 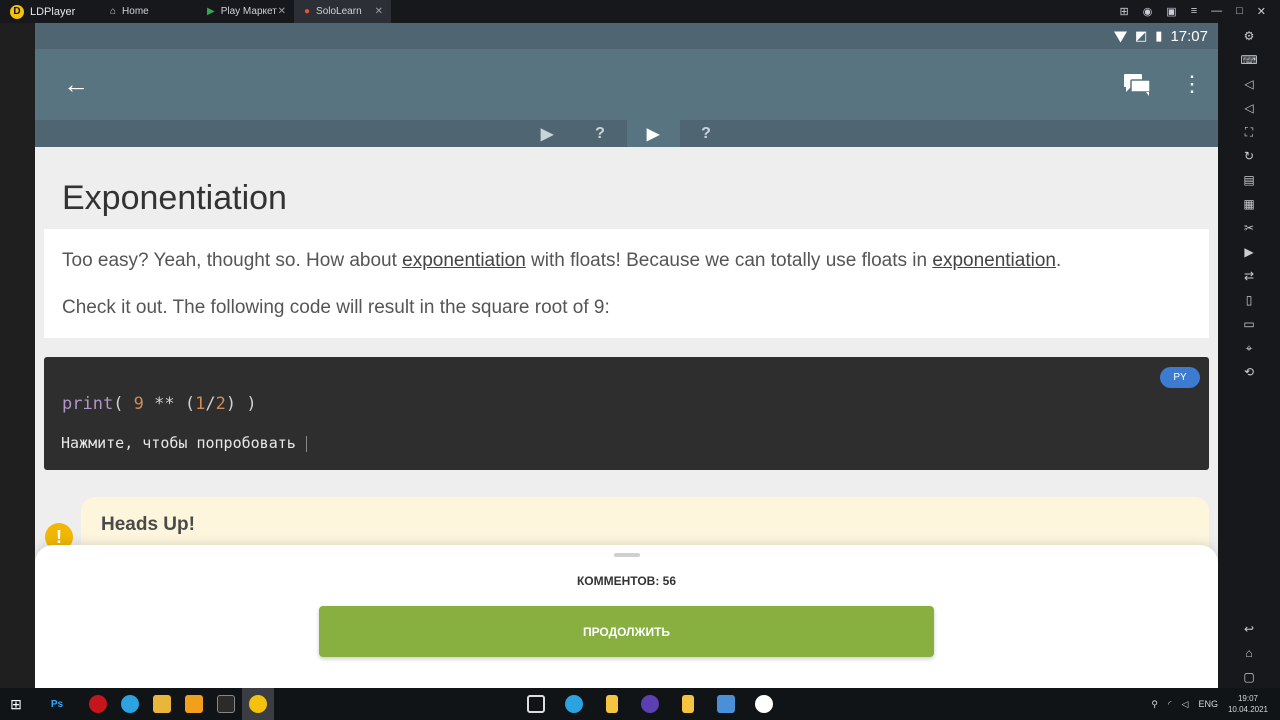 What do you see at coordinates (1249, 180) in the screenshot?
I see `install-apk-icon: ▤` at bounding box center [1249, 180].